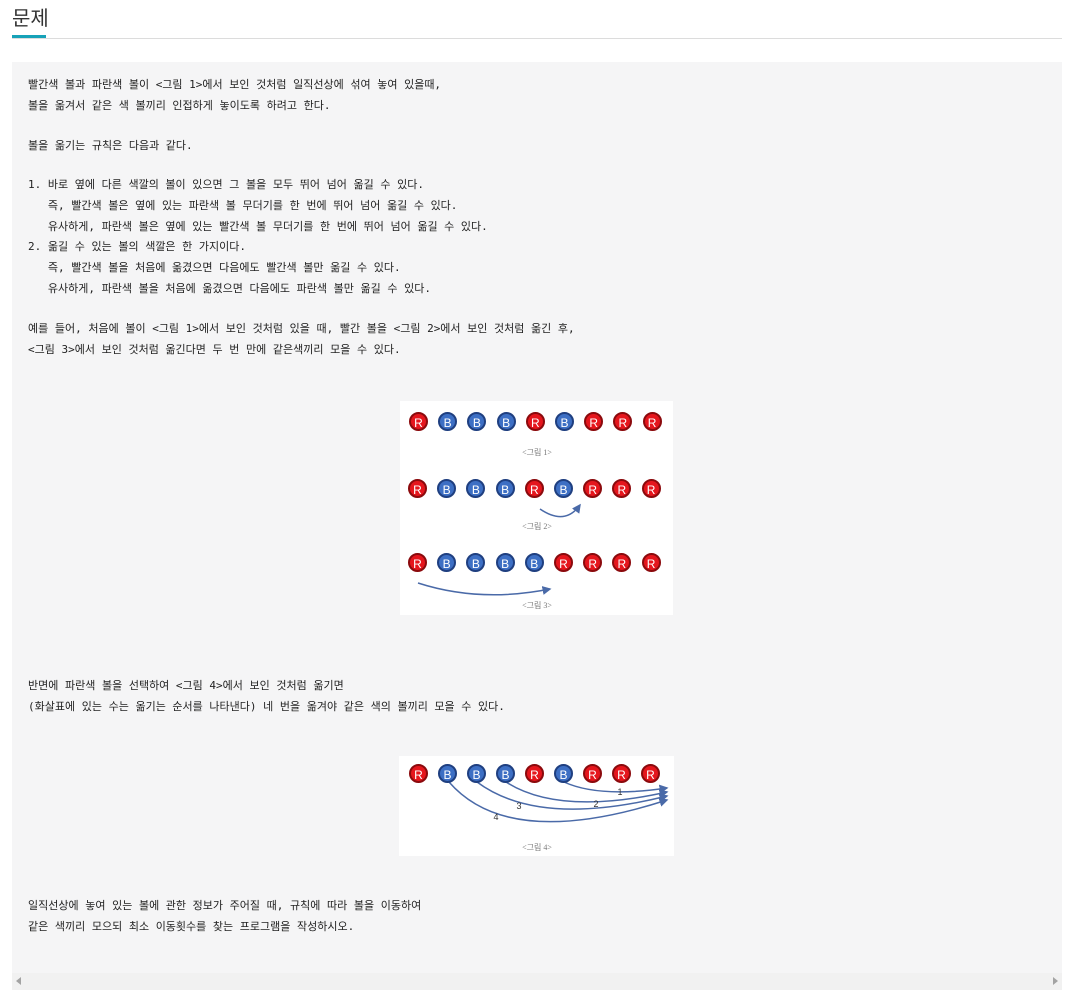  What do you see at coordinates (179, 105) in the screenshot?
I see `problem-text-line: 볼을 옮겨서 같은 색 볼끼리 인접하게 놓이도록 하려고 한다.` at bounding box center [179, 105].